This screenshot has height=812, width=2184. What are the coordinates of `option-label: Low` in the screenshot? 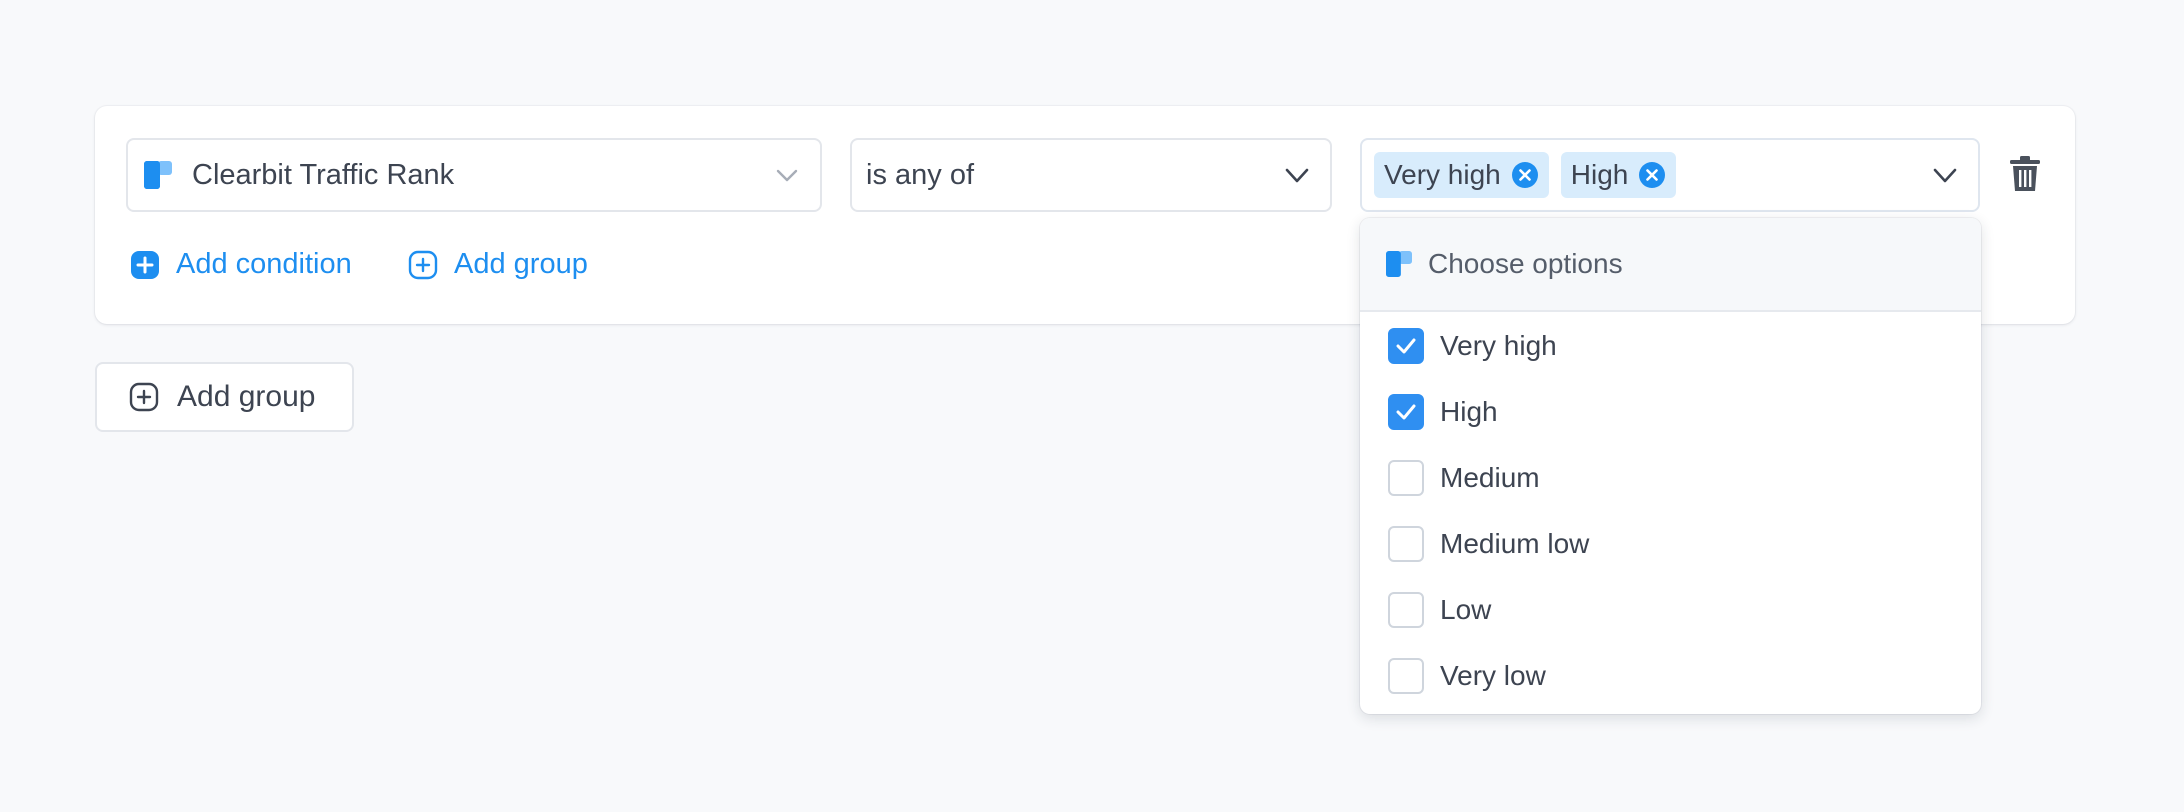 It's located at (1466, 609).